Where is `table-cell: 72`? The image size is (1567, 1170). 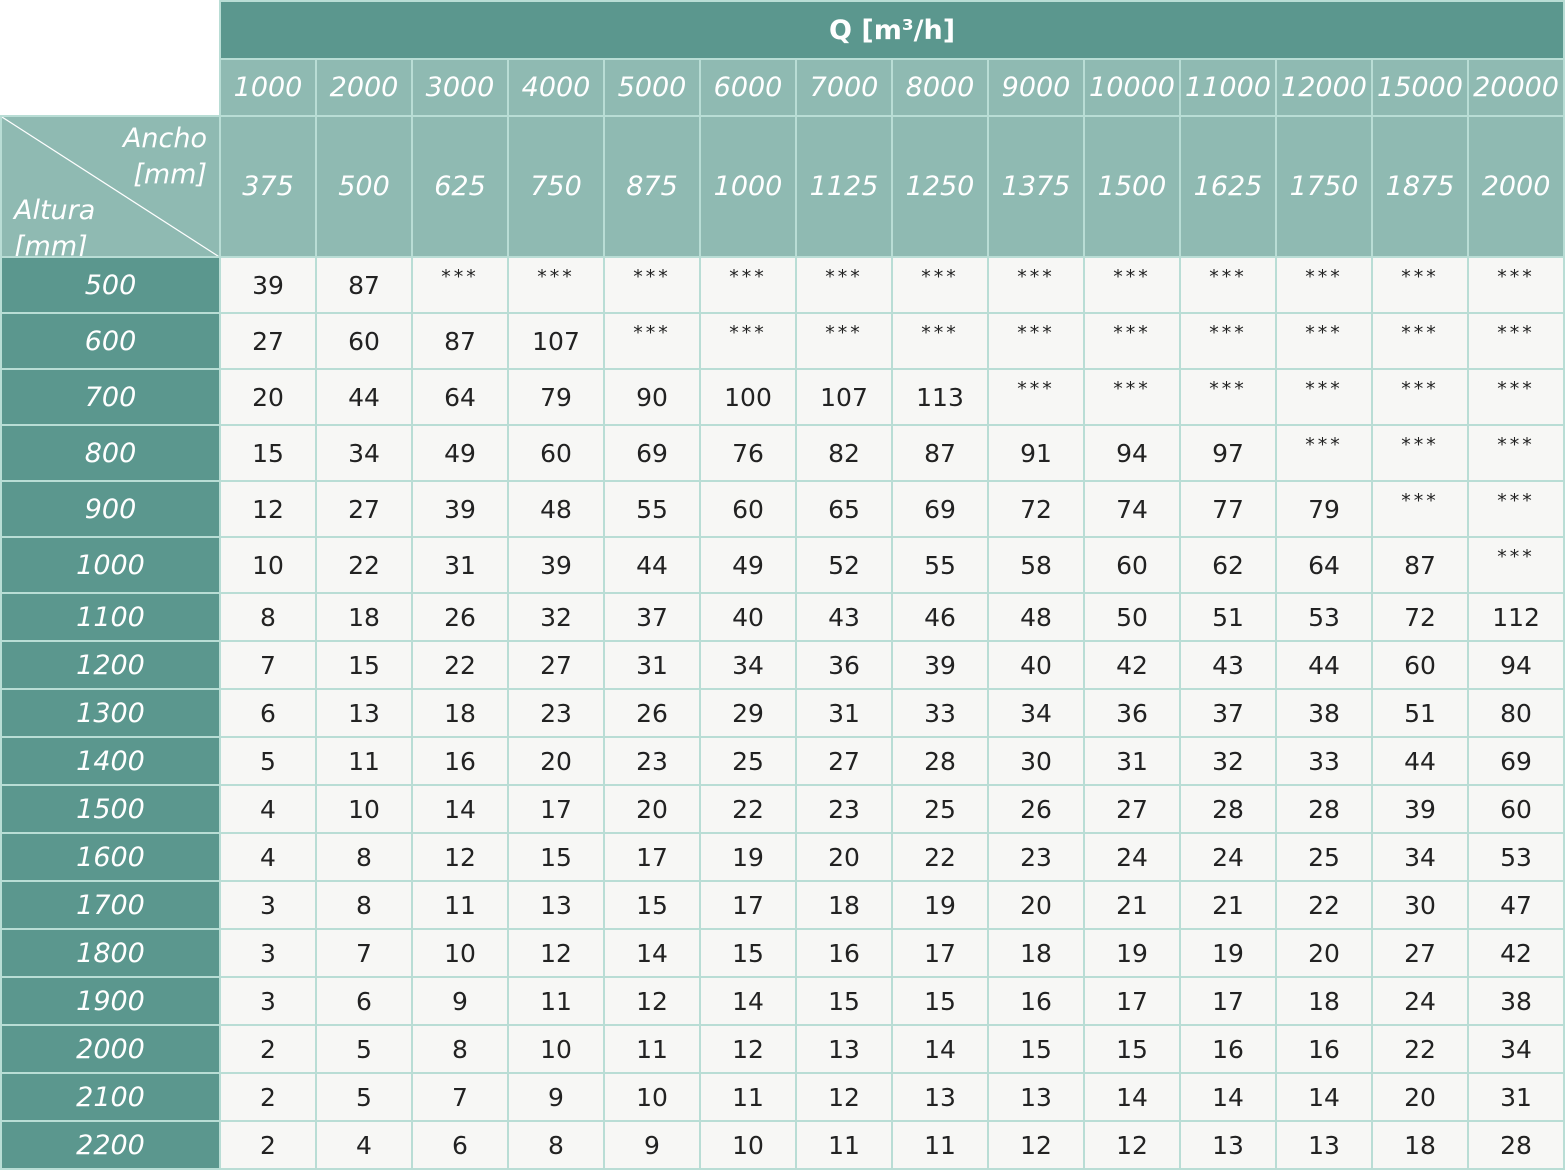 table-cell: 72 is located at coordinates (1036, 509).